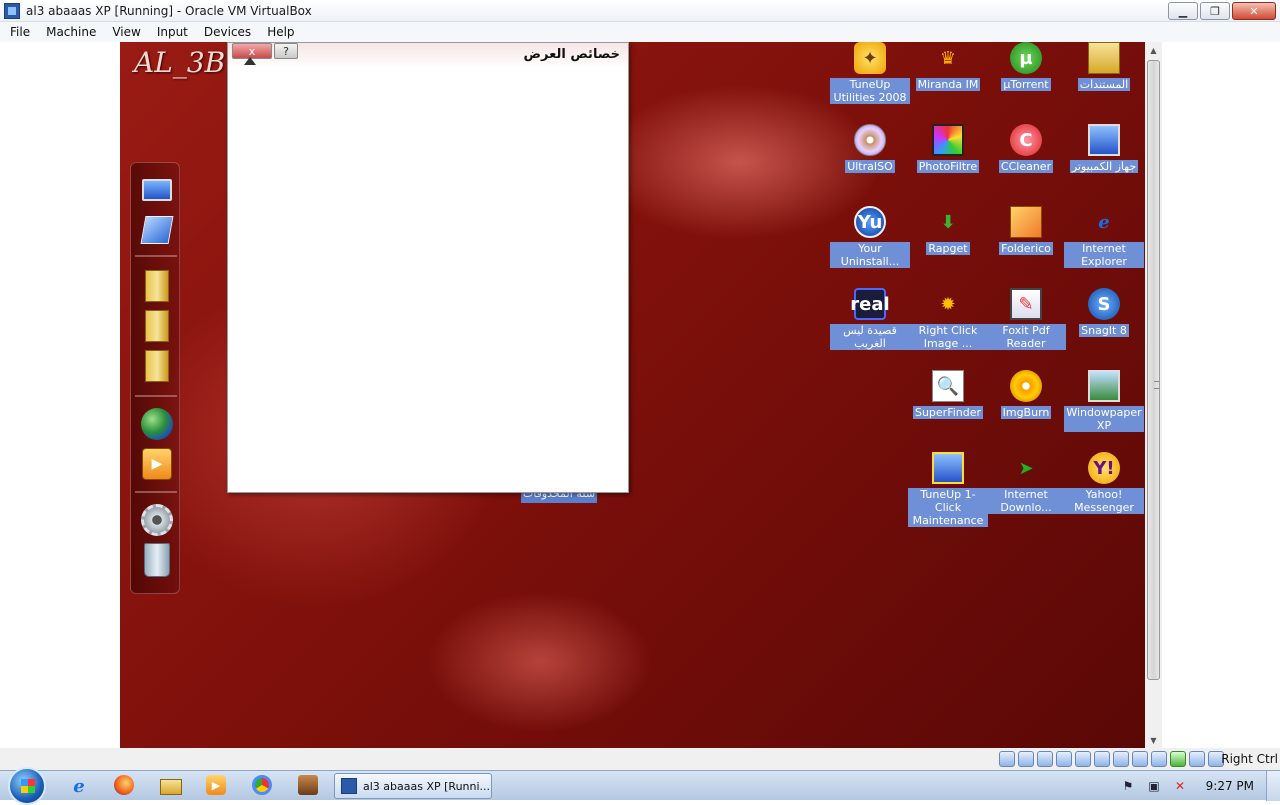  What do you see at coordinates (870, 166) in the screenshot?
I see `desktop-icon-label: UltraISO` at bounding box center [870, 166].